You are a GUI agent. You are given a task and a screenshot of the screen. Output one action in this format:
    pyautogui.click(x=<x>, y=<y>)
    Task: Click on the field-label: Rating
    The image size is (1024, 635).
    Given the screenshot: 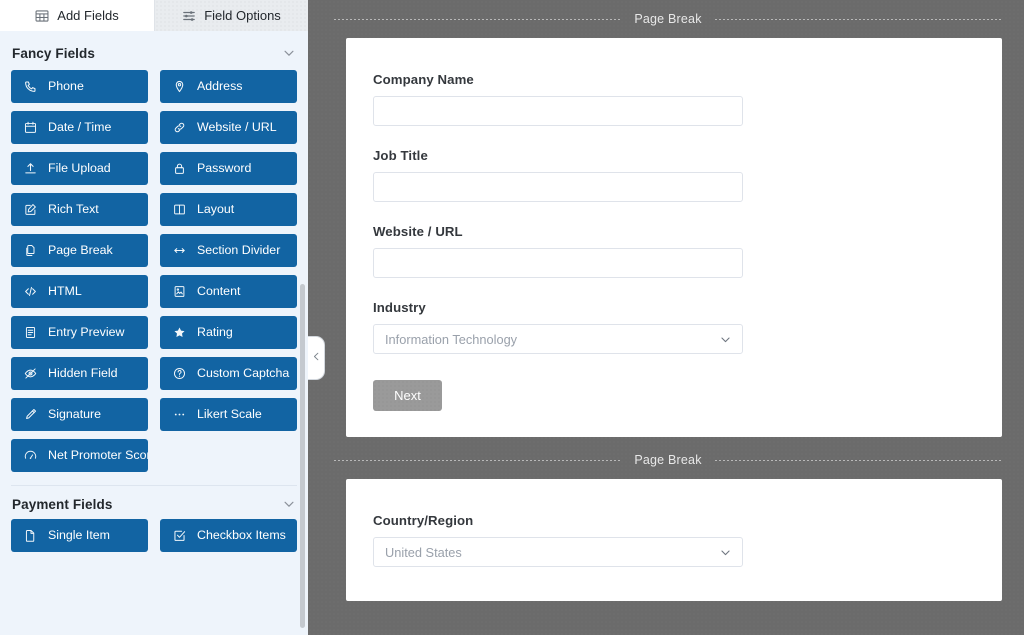 What is the action you would take?
    pyautogui.click(x=215, y=332)
    